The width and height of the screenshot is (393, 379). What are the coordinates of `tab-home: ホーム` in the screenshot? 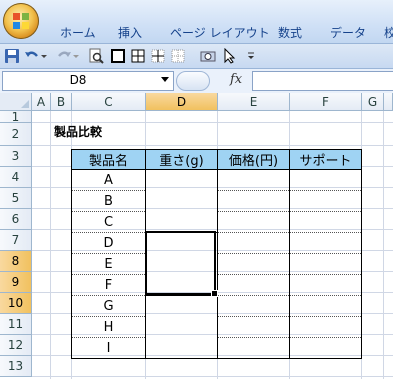 It's located at (78, 32).